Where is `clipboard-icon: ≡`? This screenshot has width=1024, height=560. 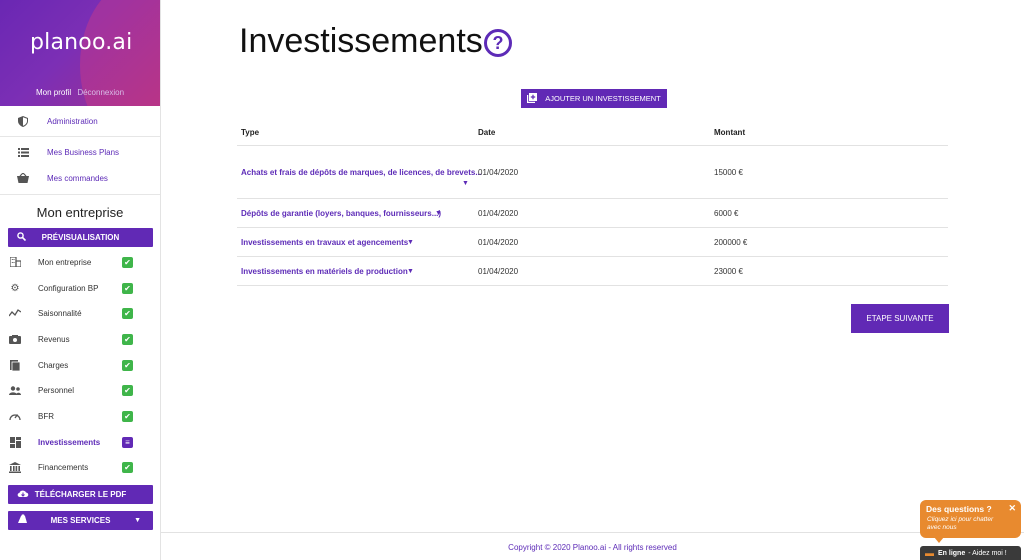
clipboard-icon: ≡ is located at coordinates (127, 442).